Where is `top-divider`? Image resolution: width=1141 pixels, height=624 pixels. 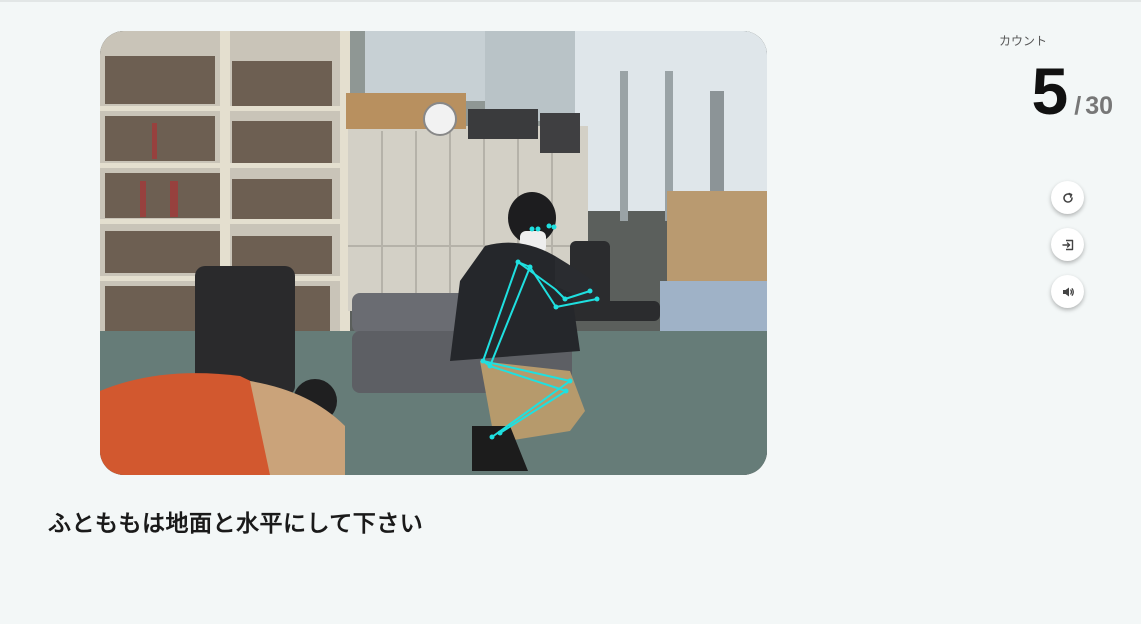 top-divider is located at coordinates (570, 1).